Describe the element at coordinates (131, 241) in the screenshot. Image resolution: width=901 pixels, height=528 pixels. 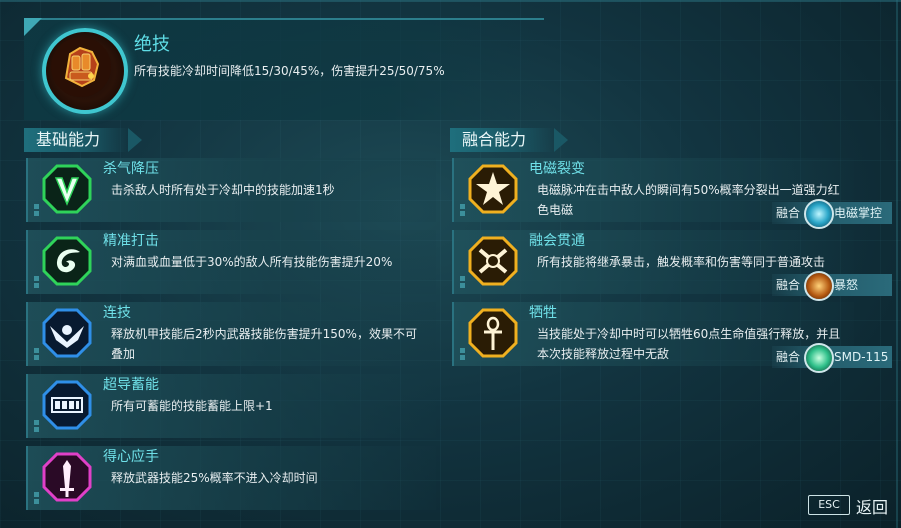
I see `ability-name: 精准打击` at that location.